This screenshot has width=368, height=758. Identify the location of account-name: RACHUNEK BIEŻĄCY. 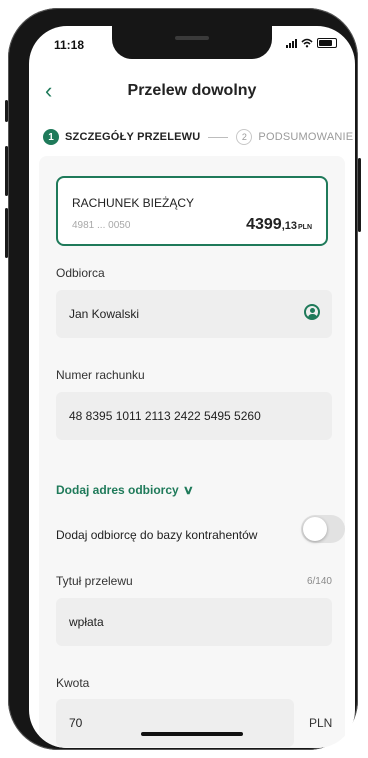
(133, 203).